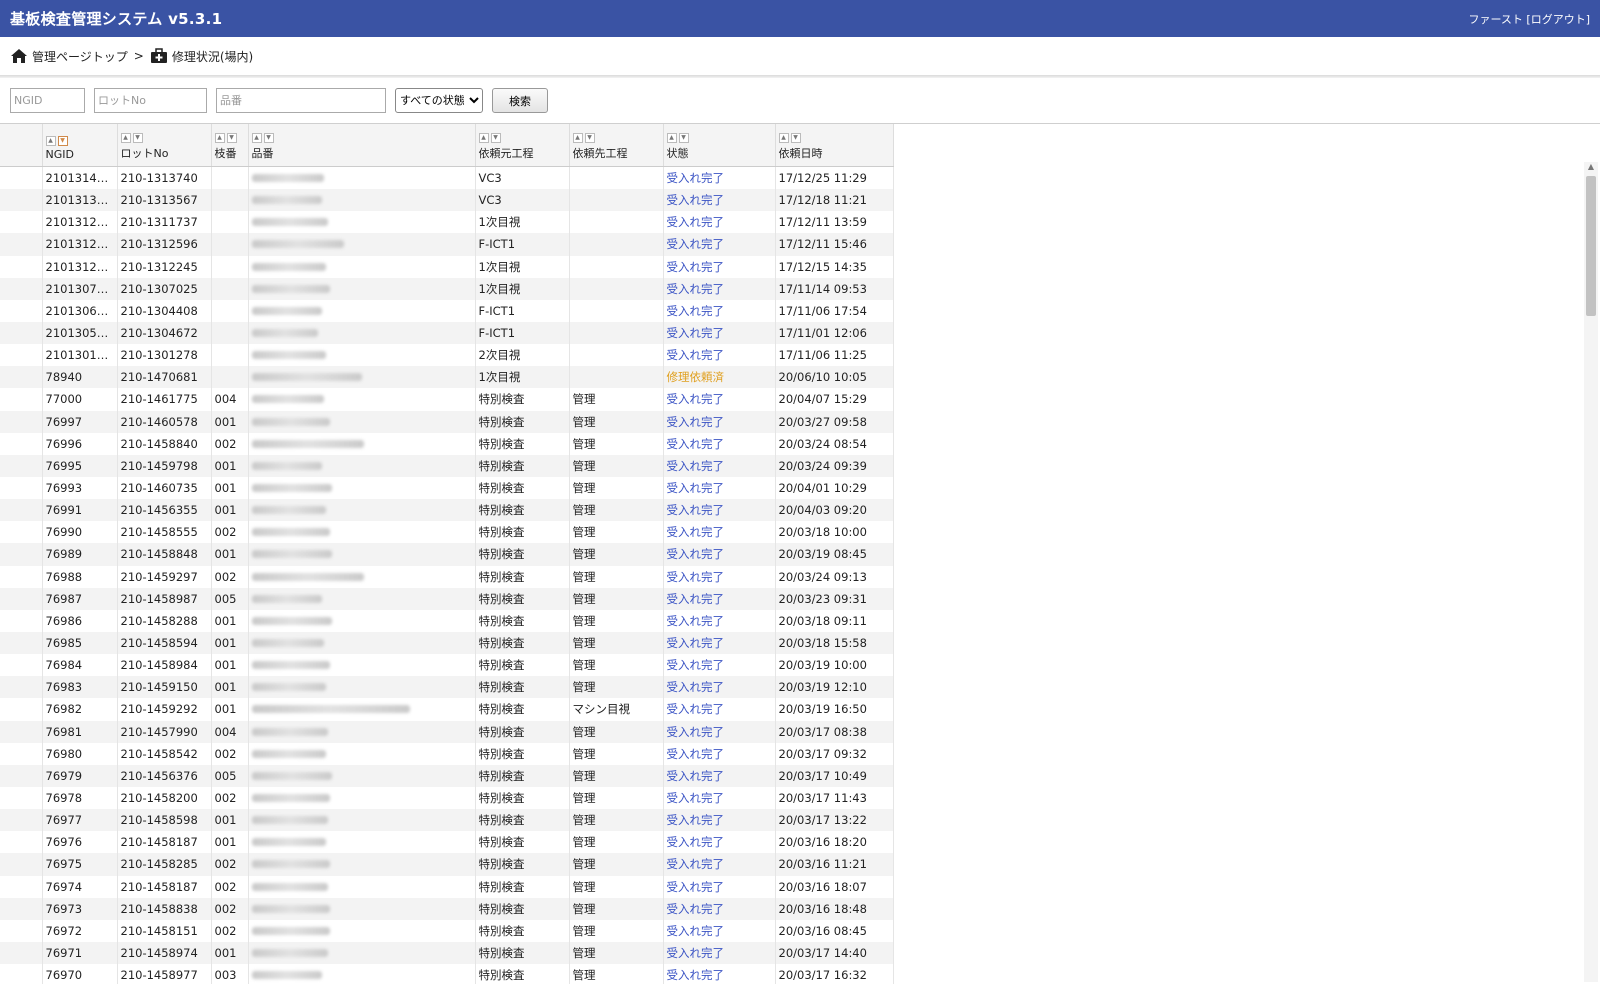  Describe the element at coordinates (522, 908) in the screenshot. I see `source-process-cell: 特別検査` at that location.